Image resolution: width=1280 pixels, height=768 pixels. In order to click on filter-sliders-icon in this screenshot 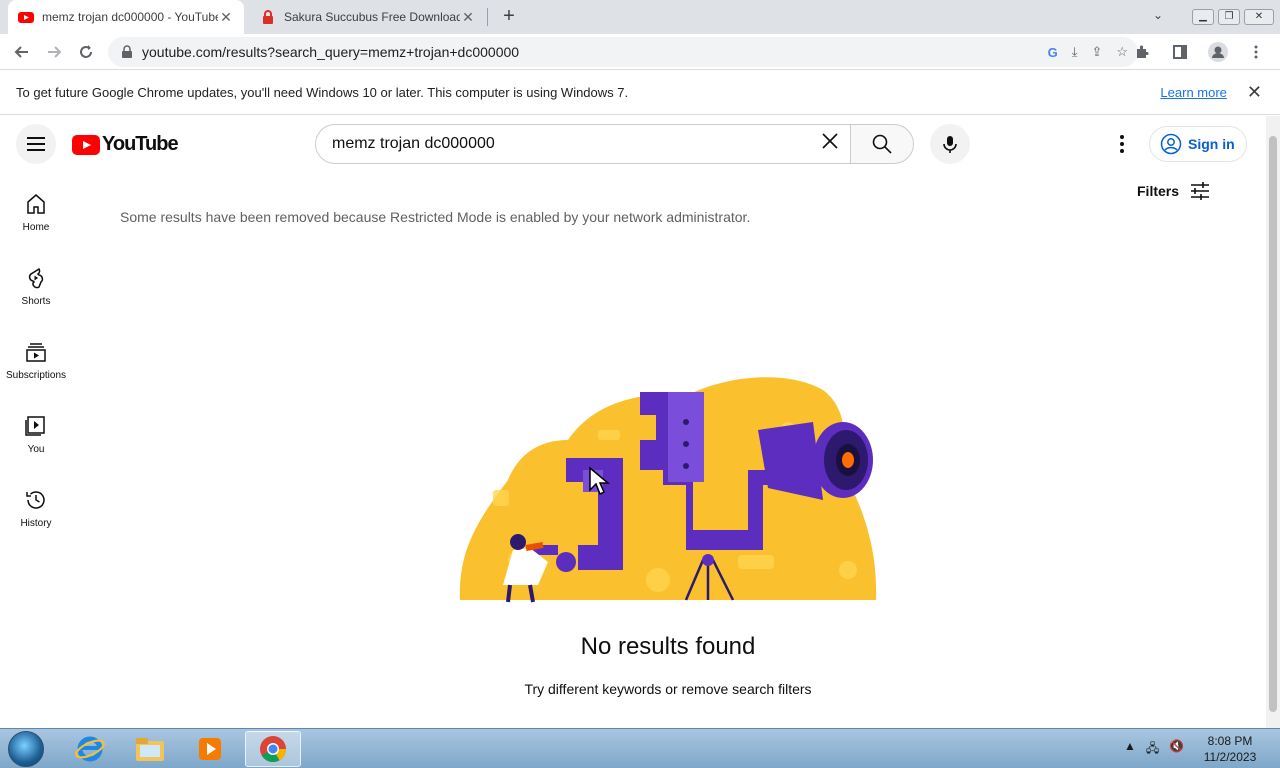, I will do `click(1200, 191)`.